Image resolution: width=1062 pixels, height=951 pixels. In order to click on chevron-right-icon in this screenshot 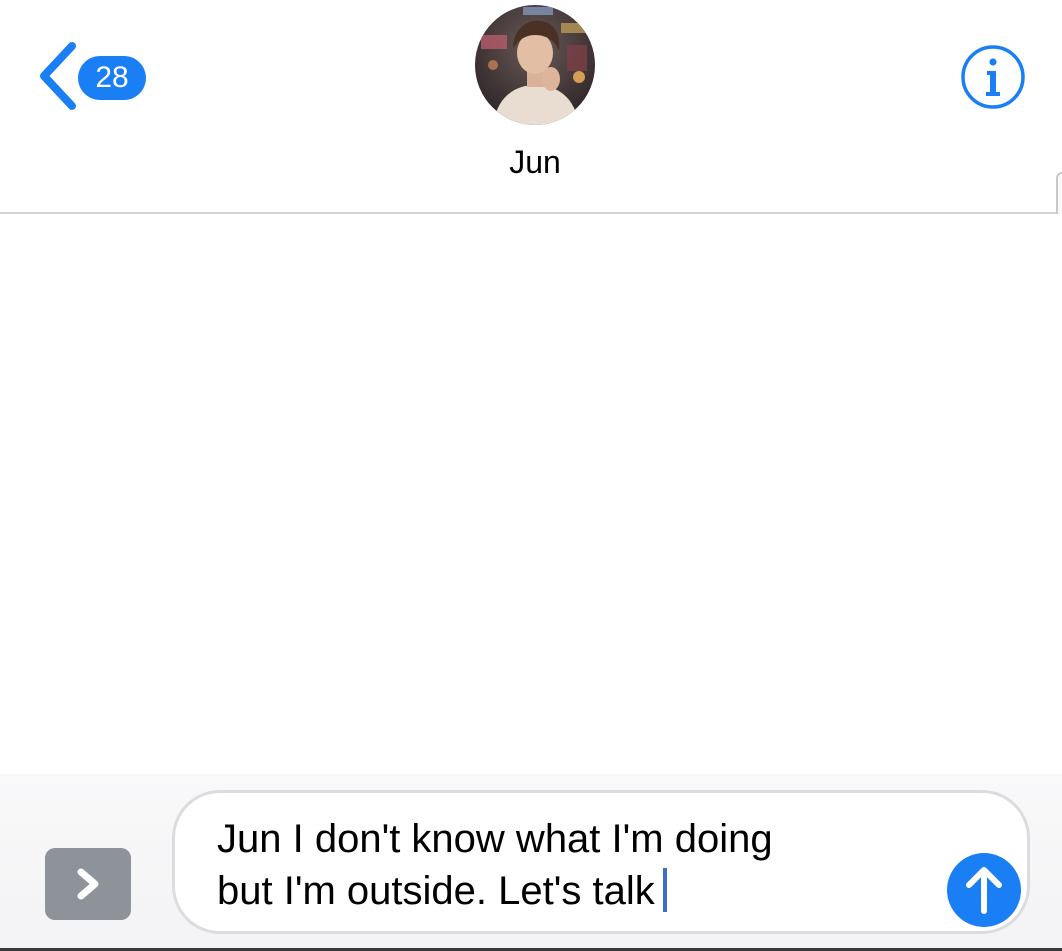, I will do `click(88, 884)`.